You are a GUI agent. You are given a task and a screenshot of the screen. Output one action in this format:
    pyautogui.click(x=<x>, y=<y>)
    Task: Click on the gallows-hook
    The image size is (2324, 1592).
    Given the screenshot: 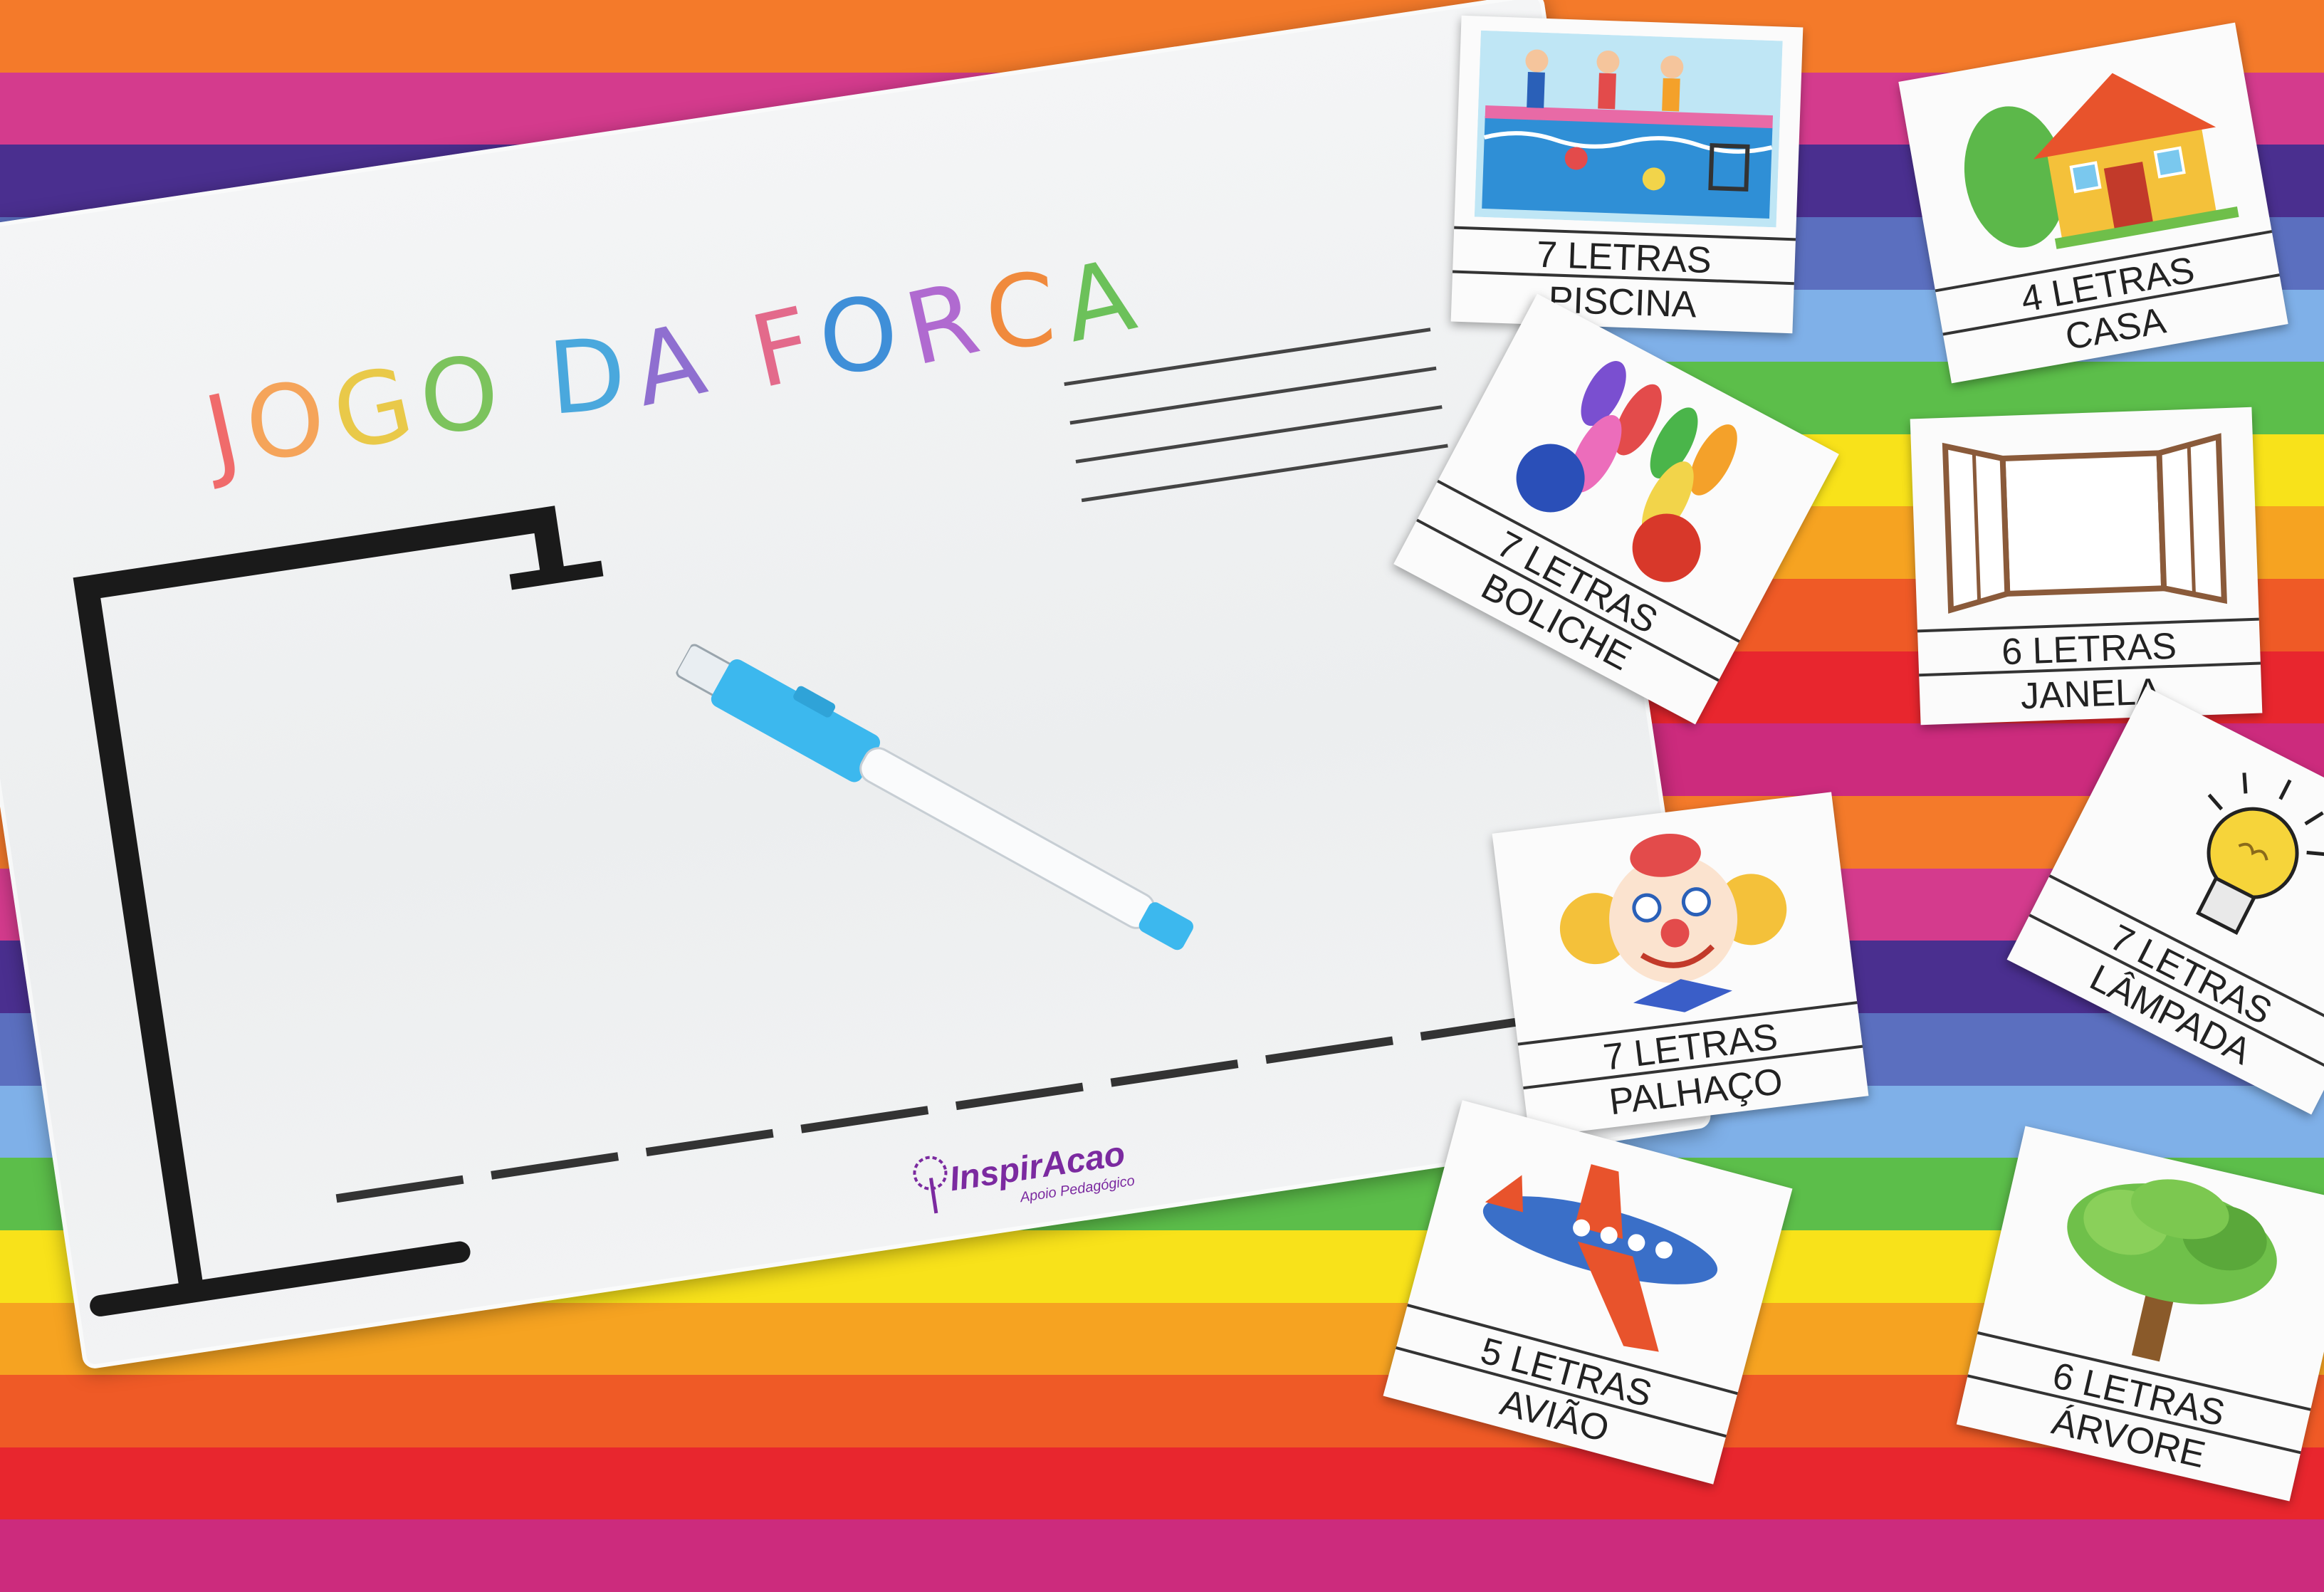 What is the action you would take?
    pyautogui.click(x=556, y=575)
    